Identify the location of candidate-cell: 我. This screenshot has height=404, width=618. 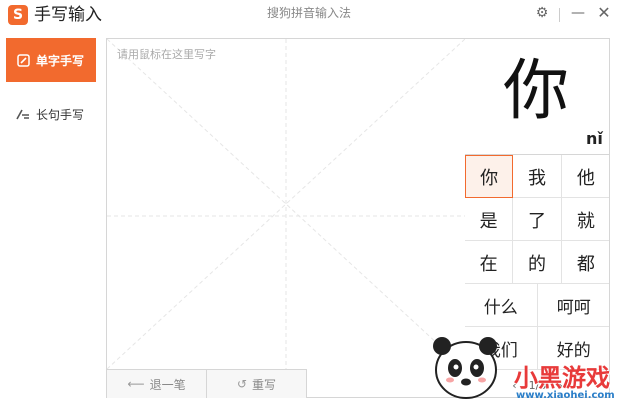
(537, 176).